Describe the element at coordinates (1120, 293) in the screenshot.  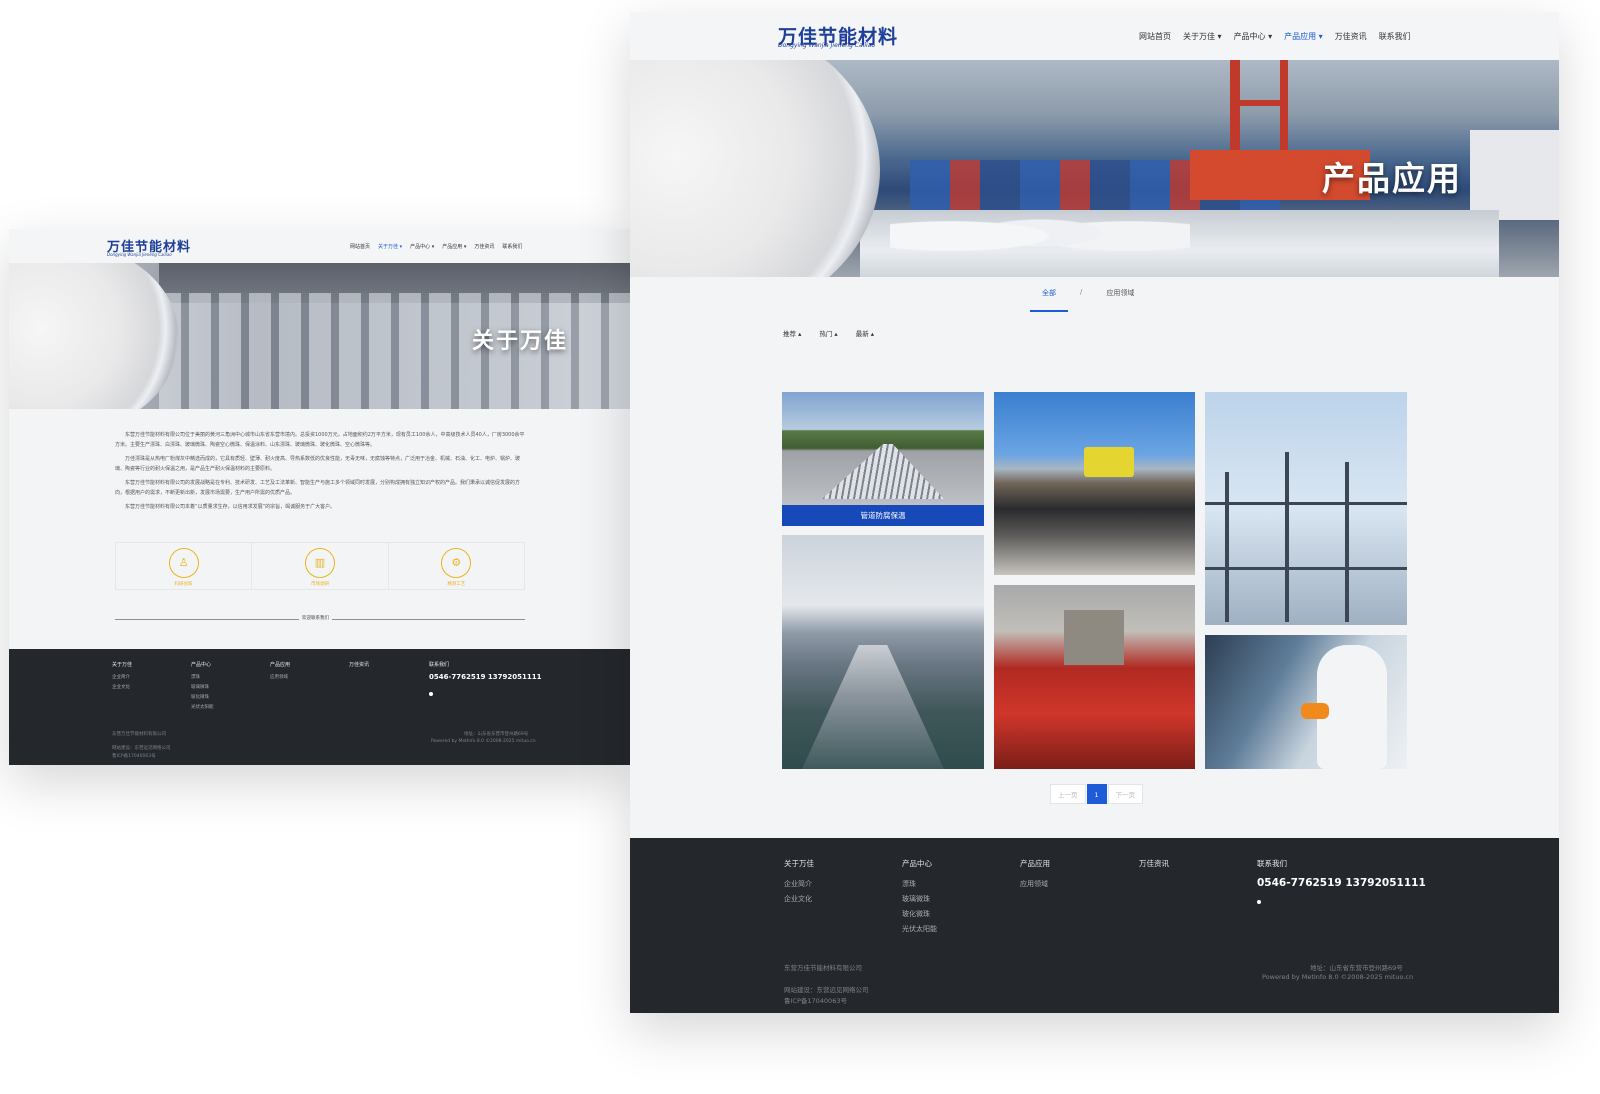
I see `tab-application-field: 应用领域` at that location.